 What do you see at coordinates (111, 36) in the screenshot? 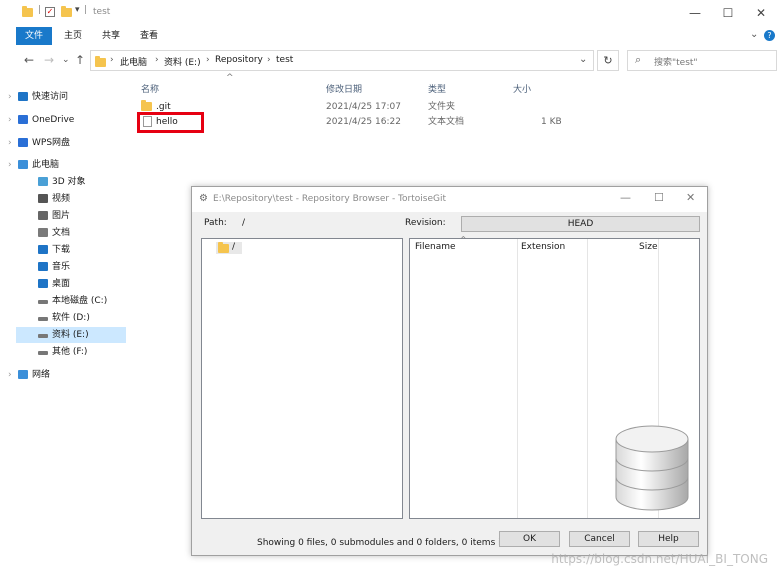
I see `tab-share: 共享` at bounding box center [111, 36].